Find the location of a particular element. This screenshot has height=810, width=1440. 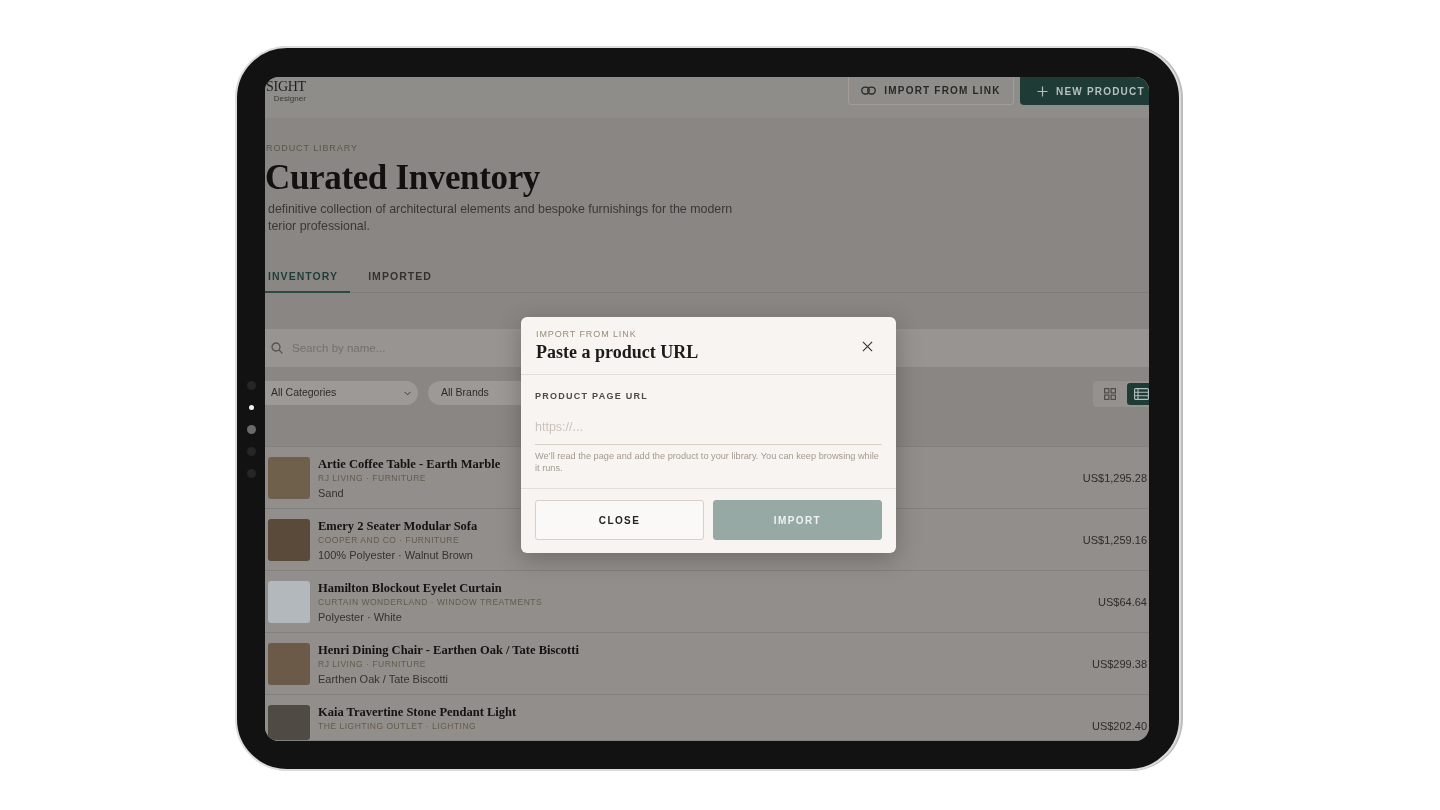

logo-tagline: Designer is located at coordinates (289, 98).